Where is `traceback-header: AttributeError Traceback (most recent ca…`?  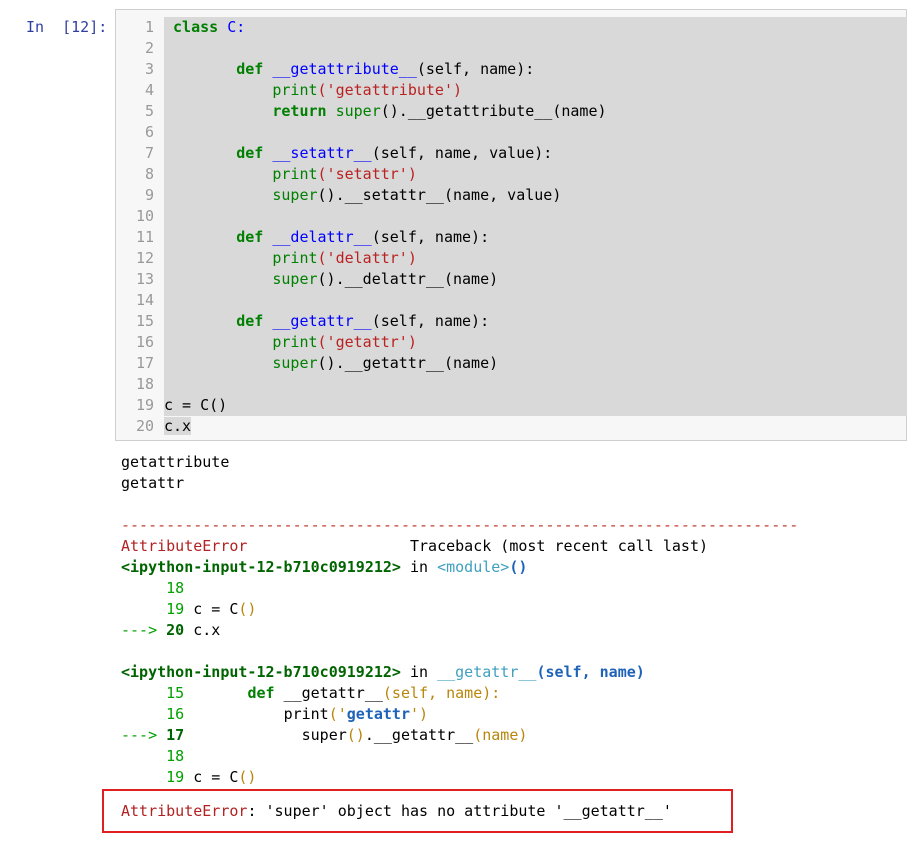
traceback-header: AttributeError Traceback (most recent ca… is located at coordinates (415, 546).